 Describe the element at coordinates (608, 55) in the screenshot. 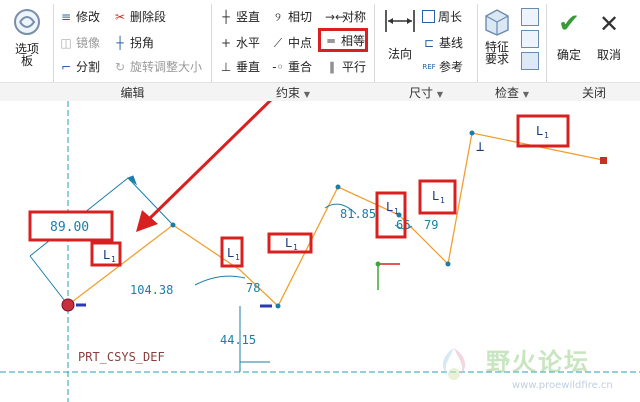

I see `cancel-label: 取消` at that location.